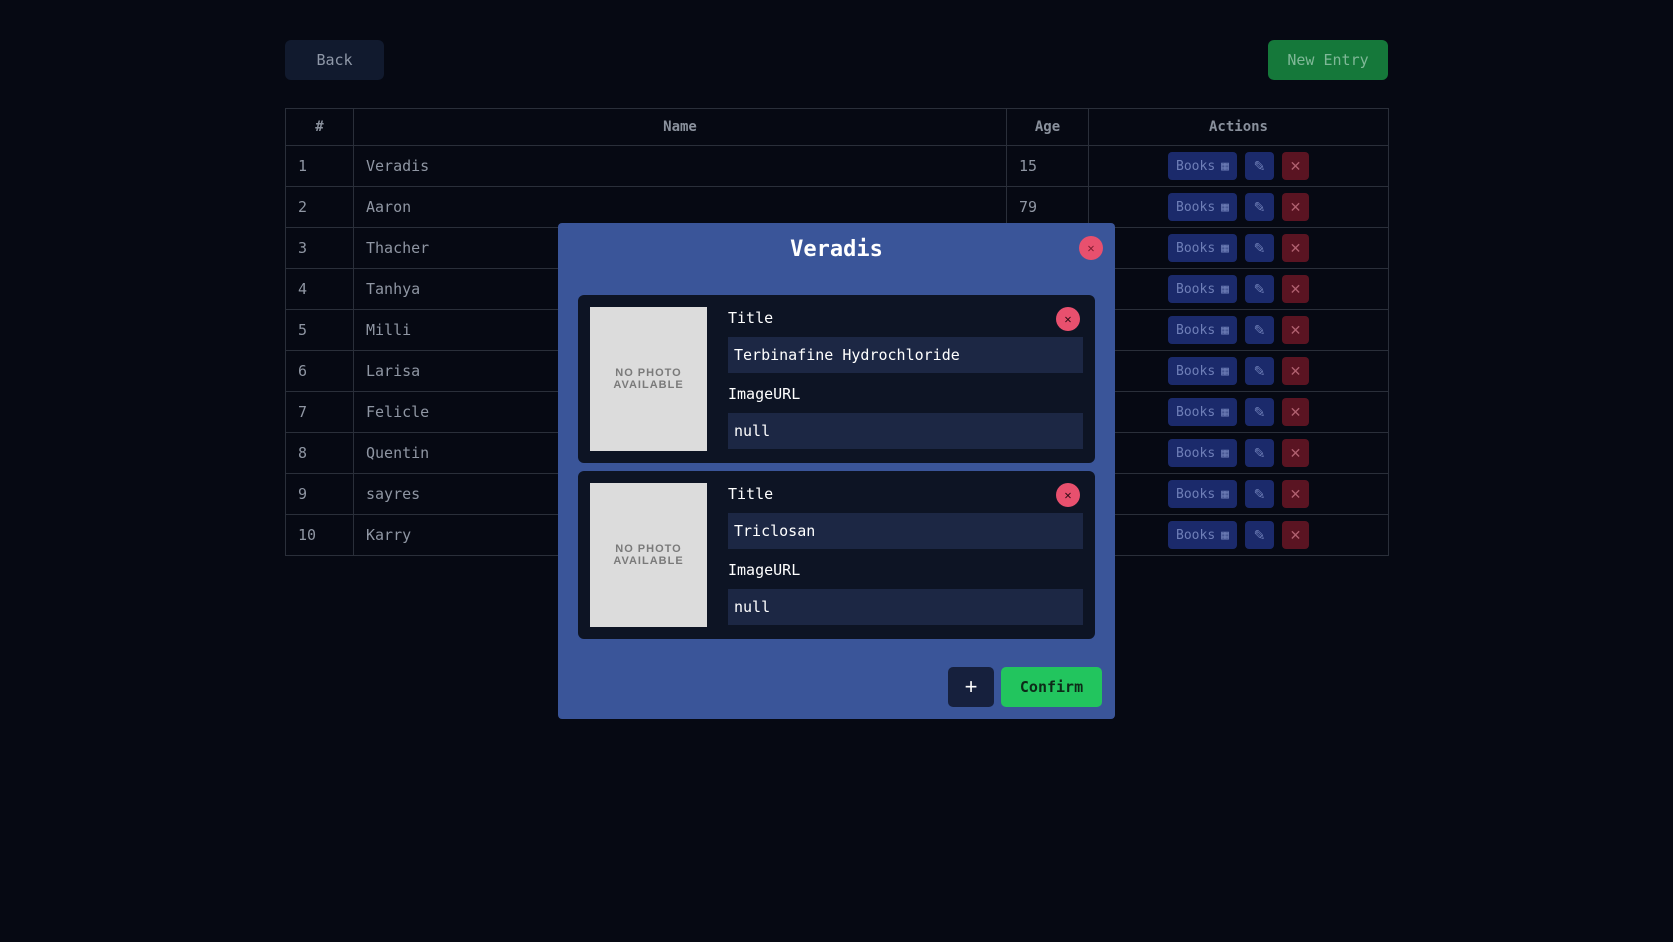 The image size is (1673, 942). Describe the element at coordinates (837, 166) in the screenshot. I see `table-row: 1 Veradis 15 Books ▦ ✎ ✕` at that location.